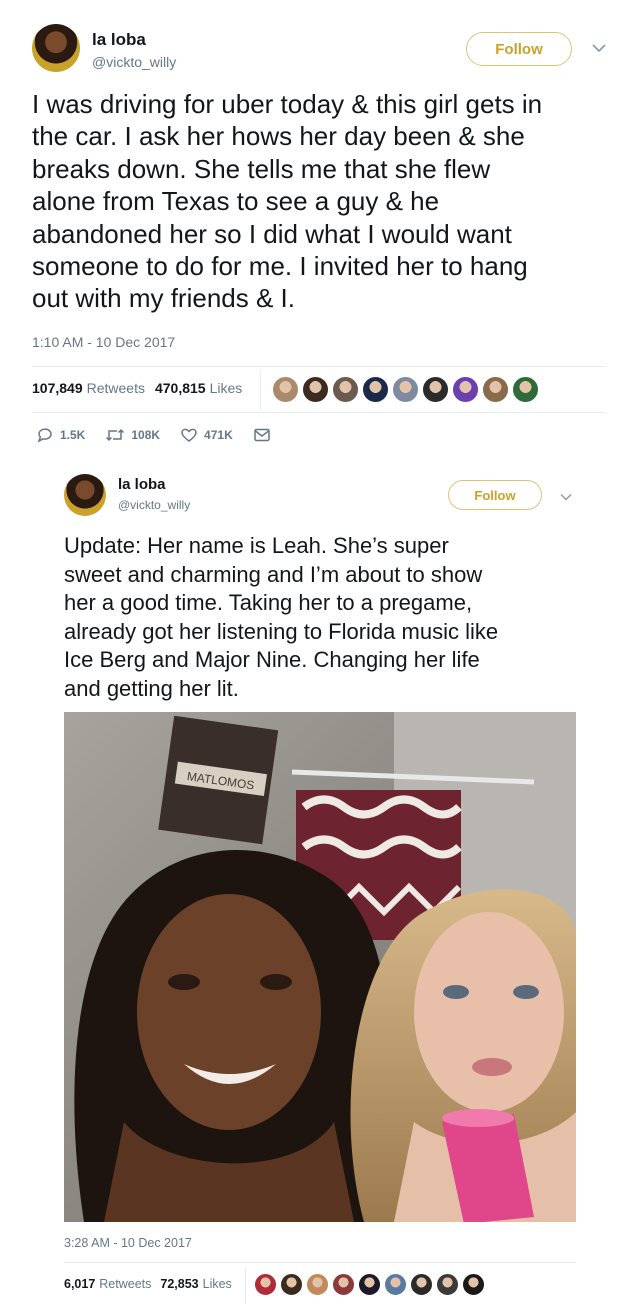  I want to click on timestamp: 1:10 AM - 10 Dec 2017, so click(103, 342).